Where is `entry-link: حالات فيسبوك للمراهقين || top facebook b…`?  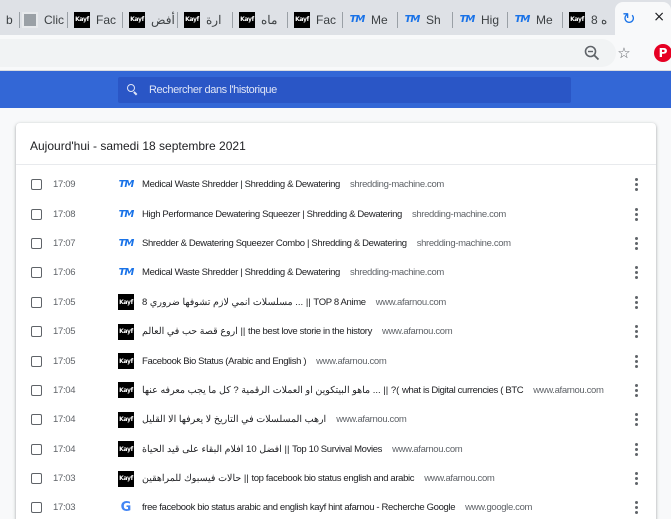
entry-link: حالات فيسبوك للمراهقين || top facebook b… is located at coordinates (379, 478).